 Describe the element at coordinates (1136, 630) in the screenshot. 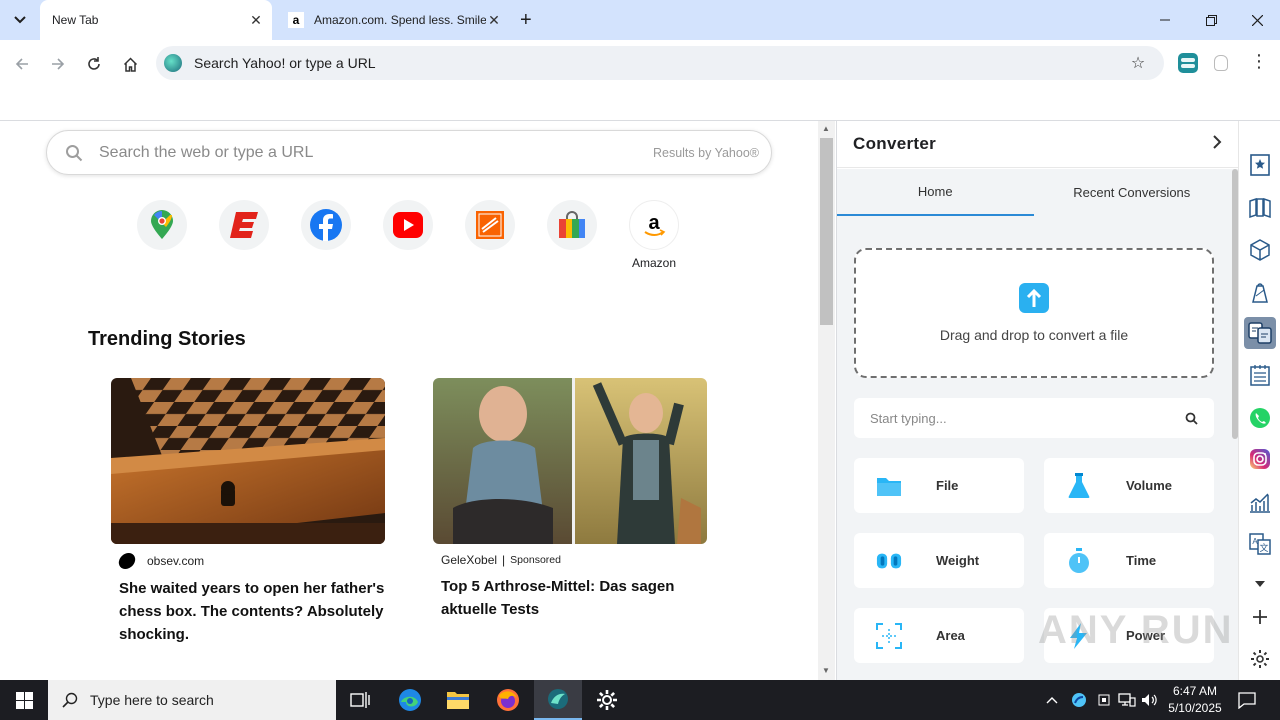

I see `watermark: ANY RUN` at that location.